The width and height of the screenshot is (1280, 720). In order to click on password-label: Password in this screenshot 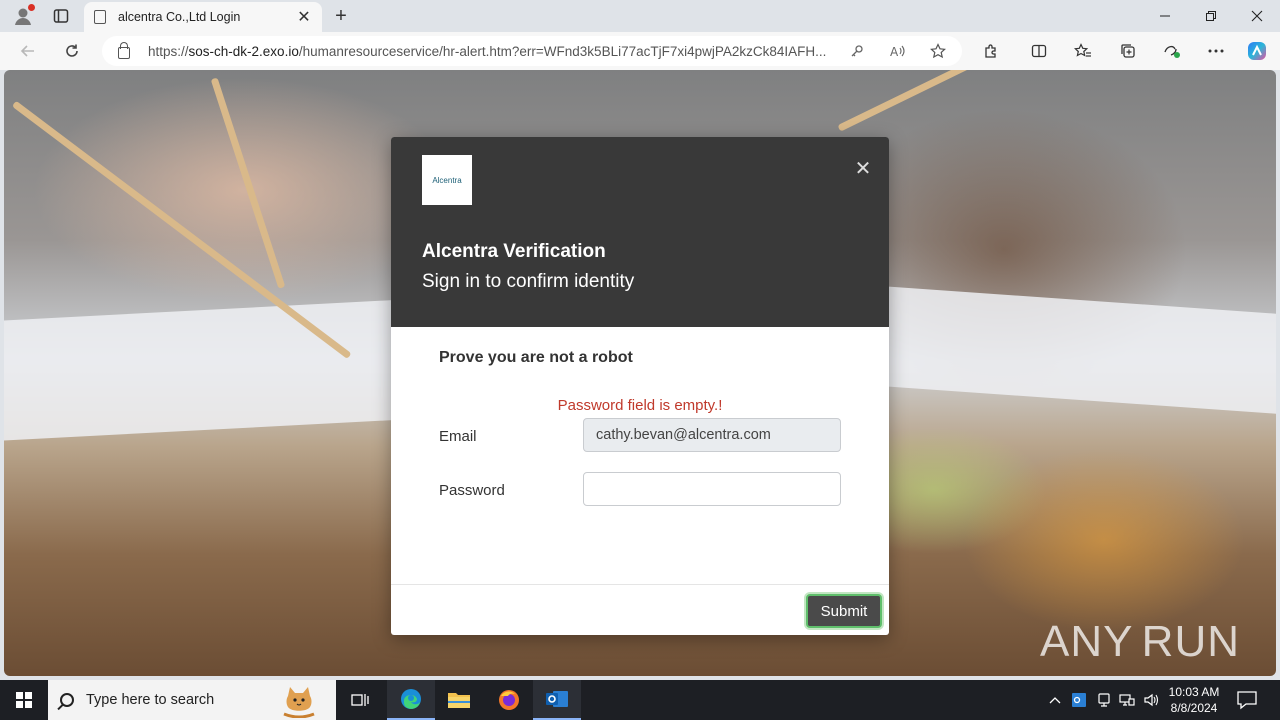, I will do `click(472, 490)`.